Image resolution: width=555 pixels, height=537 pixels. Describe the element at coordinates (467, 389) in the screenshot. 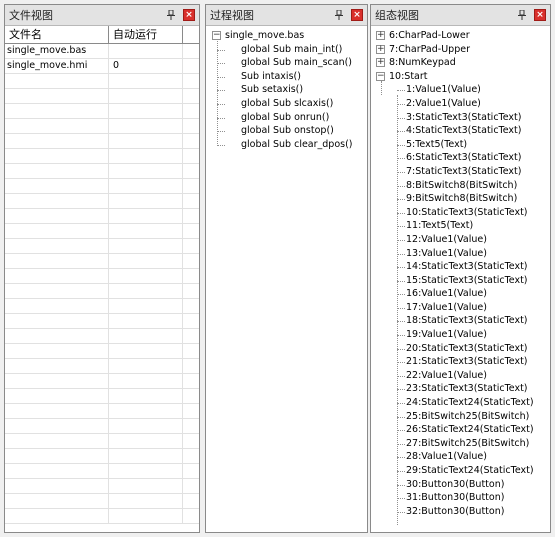

I see `tree-node-label: 23:StaticText3(StaticText)` at that location.